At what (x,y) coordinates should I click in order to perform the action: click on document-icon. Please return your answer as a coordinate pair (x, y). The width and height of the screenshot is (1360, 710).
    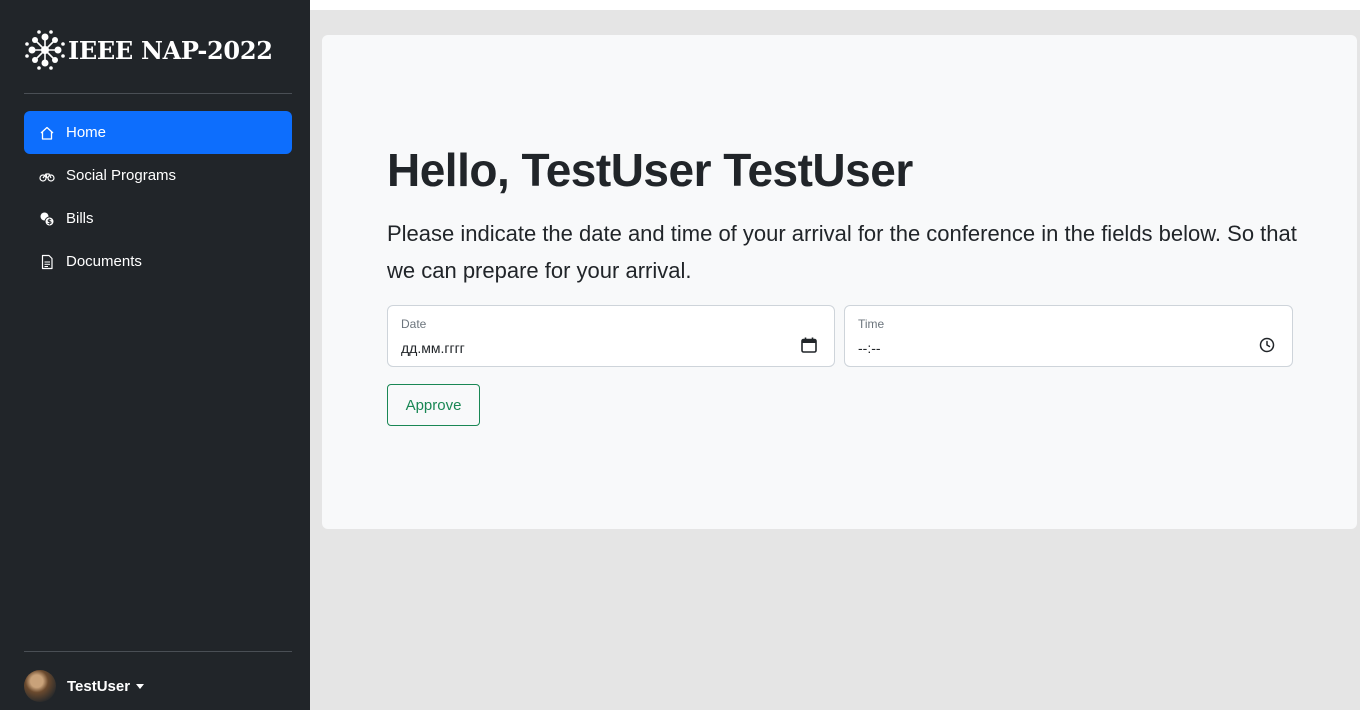
    Looking at the image, I should click on (47, 262).